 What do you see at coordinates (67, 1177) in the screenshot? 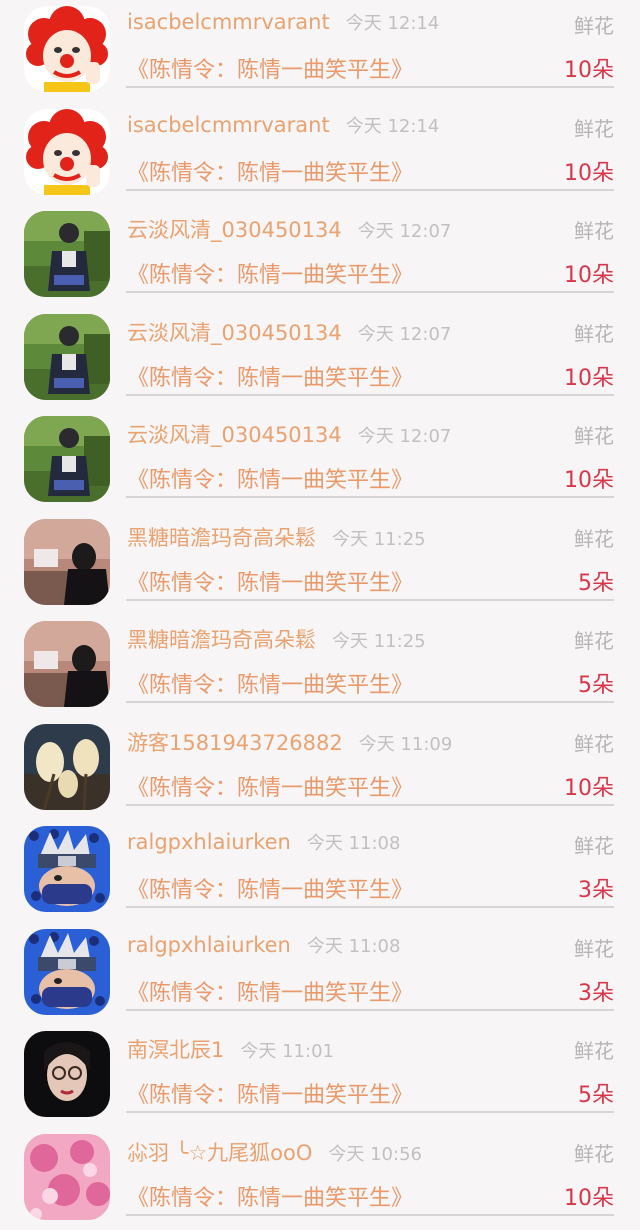
I see `pink-flowers-avatar` at bounding box center [67, 1177].